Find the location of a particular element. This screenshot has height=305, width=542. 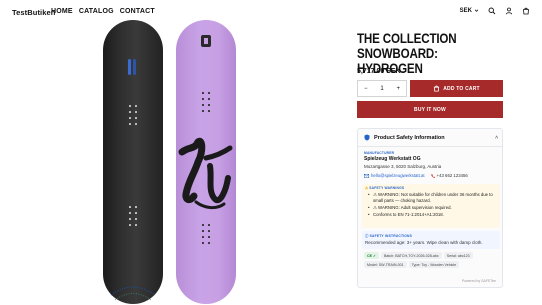

add-to-cart-label: ADD TO CART is located at coordinates (461, 88).